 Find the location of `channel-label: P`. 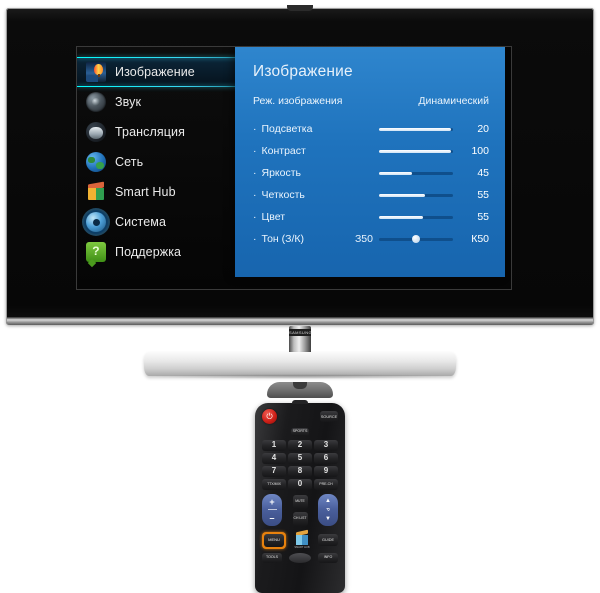

channel-label: P is located at coordinates (328, 510).